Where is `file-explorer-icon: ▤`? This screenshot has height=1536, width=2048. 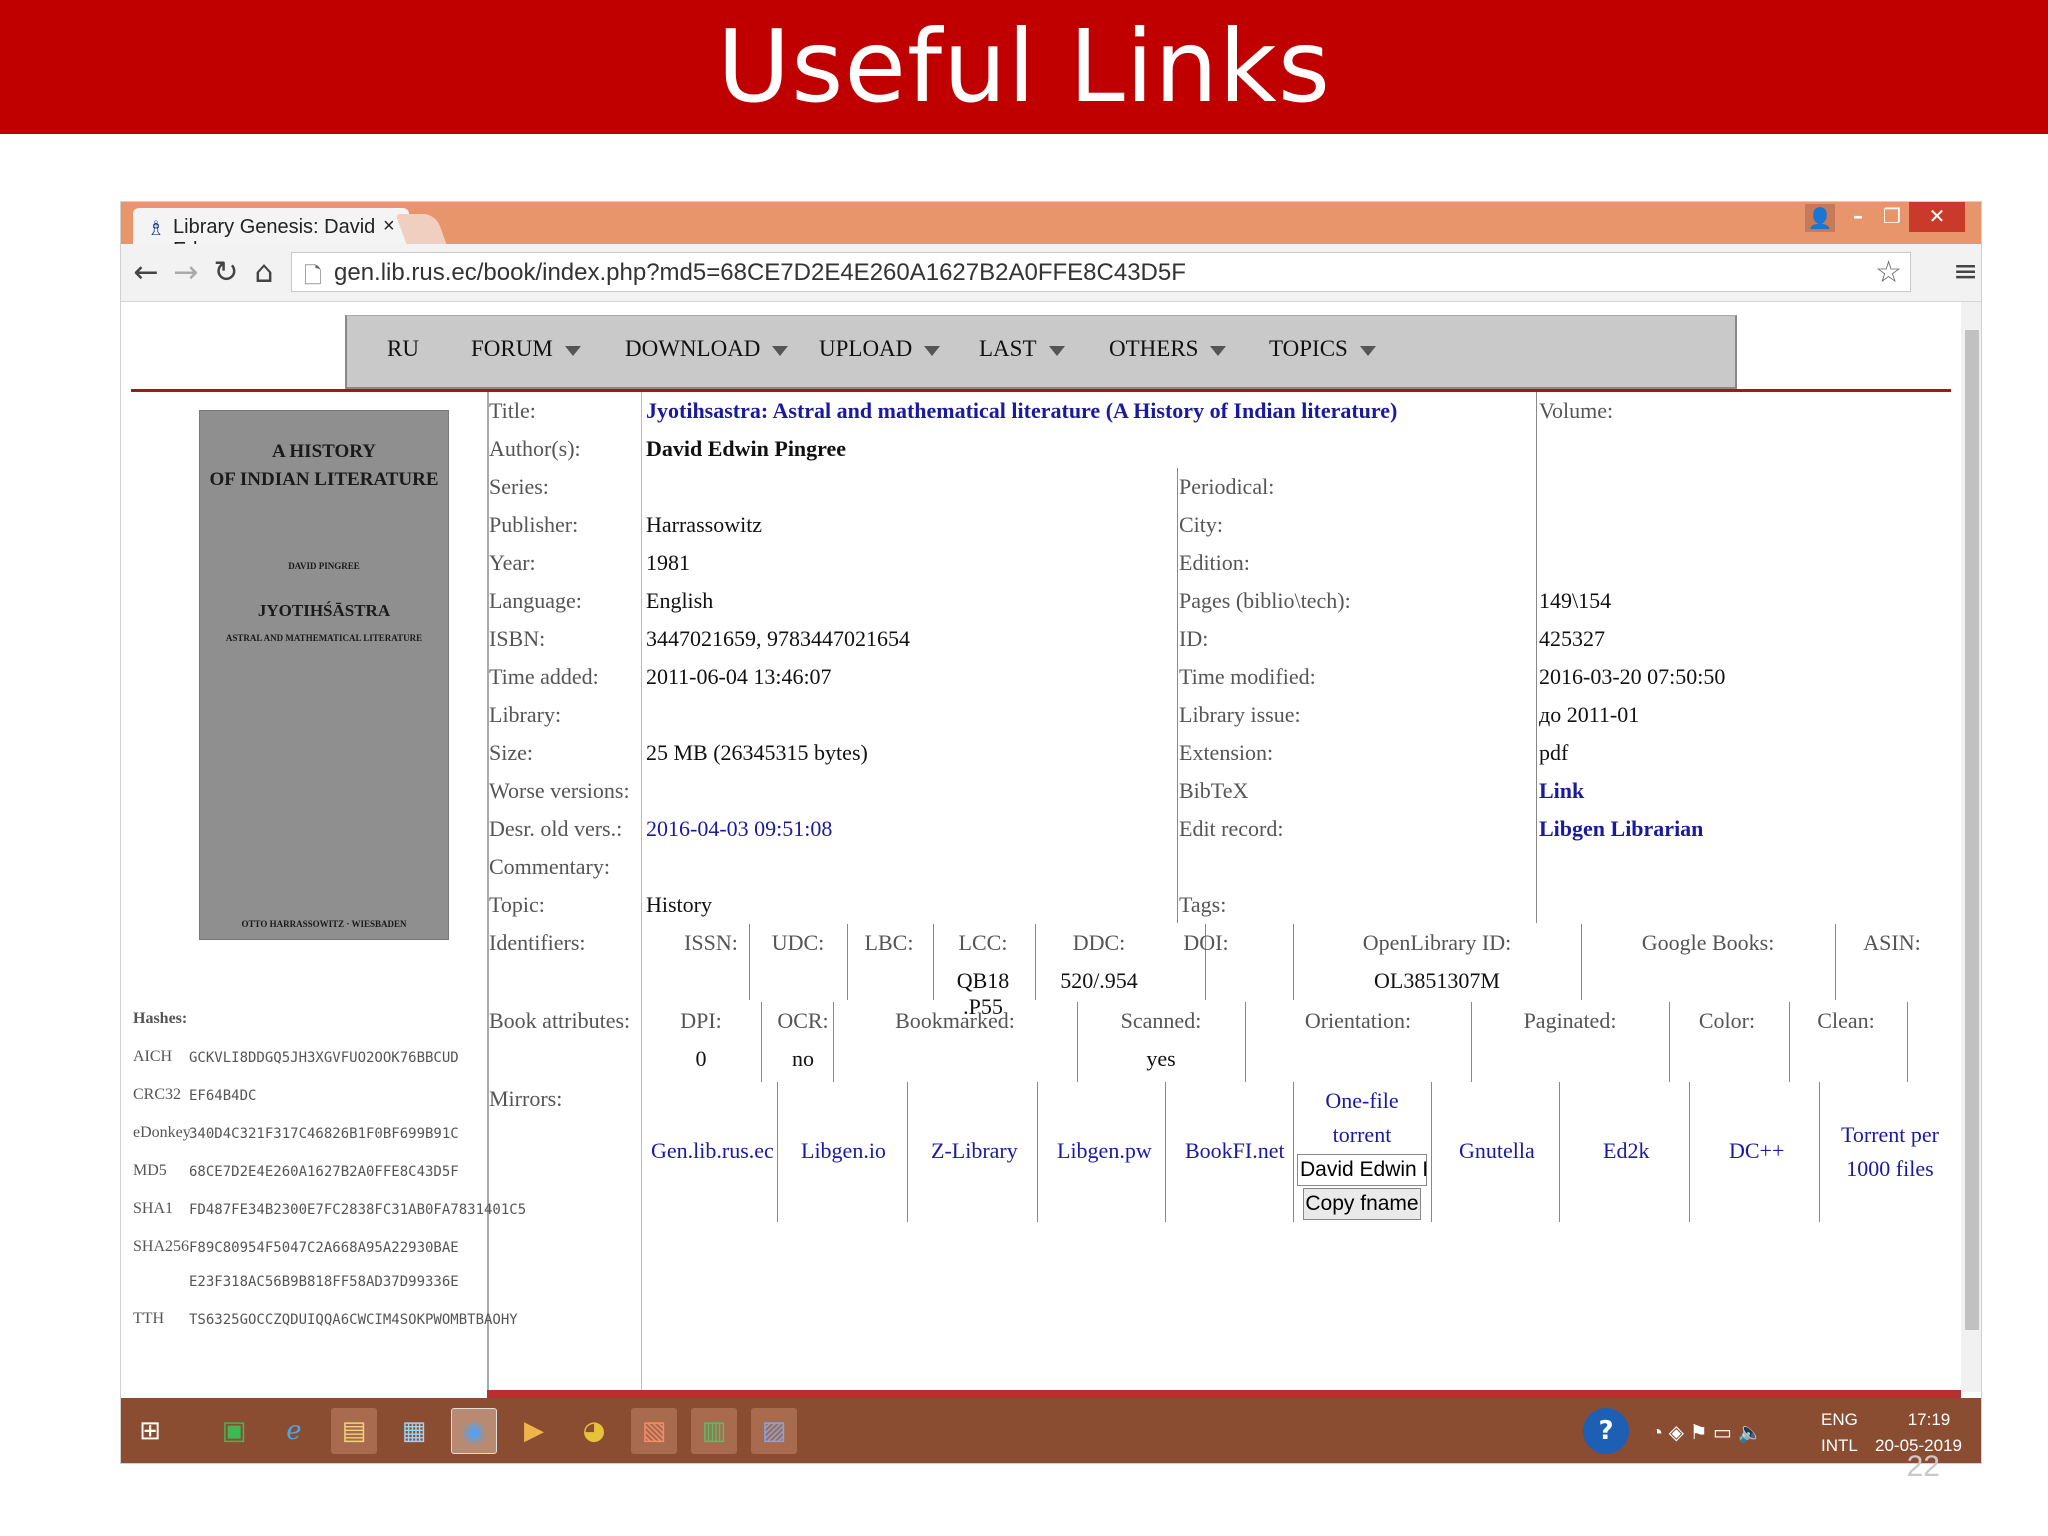 file-explorer-icon: ▤ is located at coordinates (354, 1431).